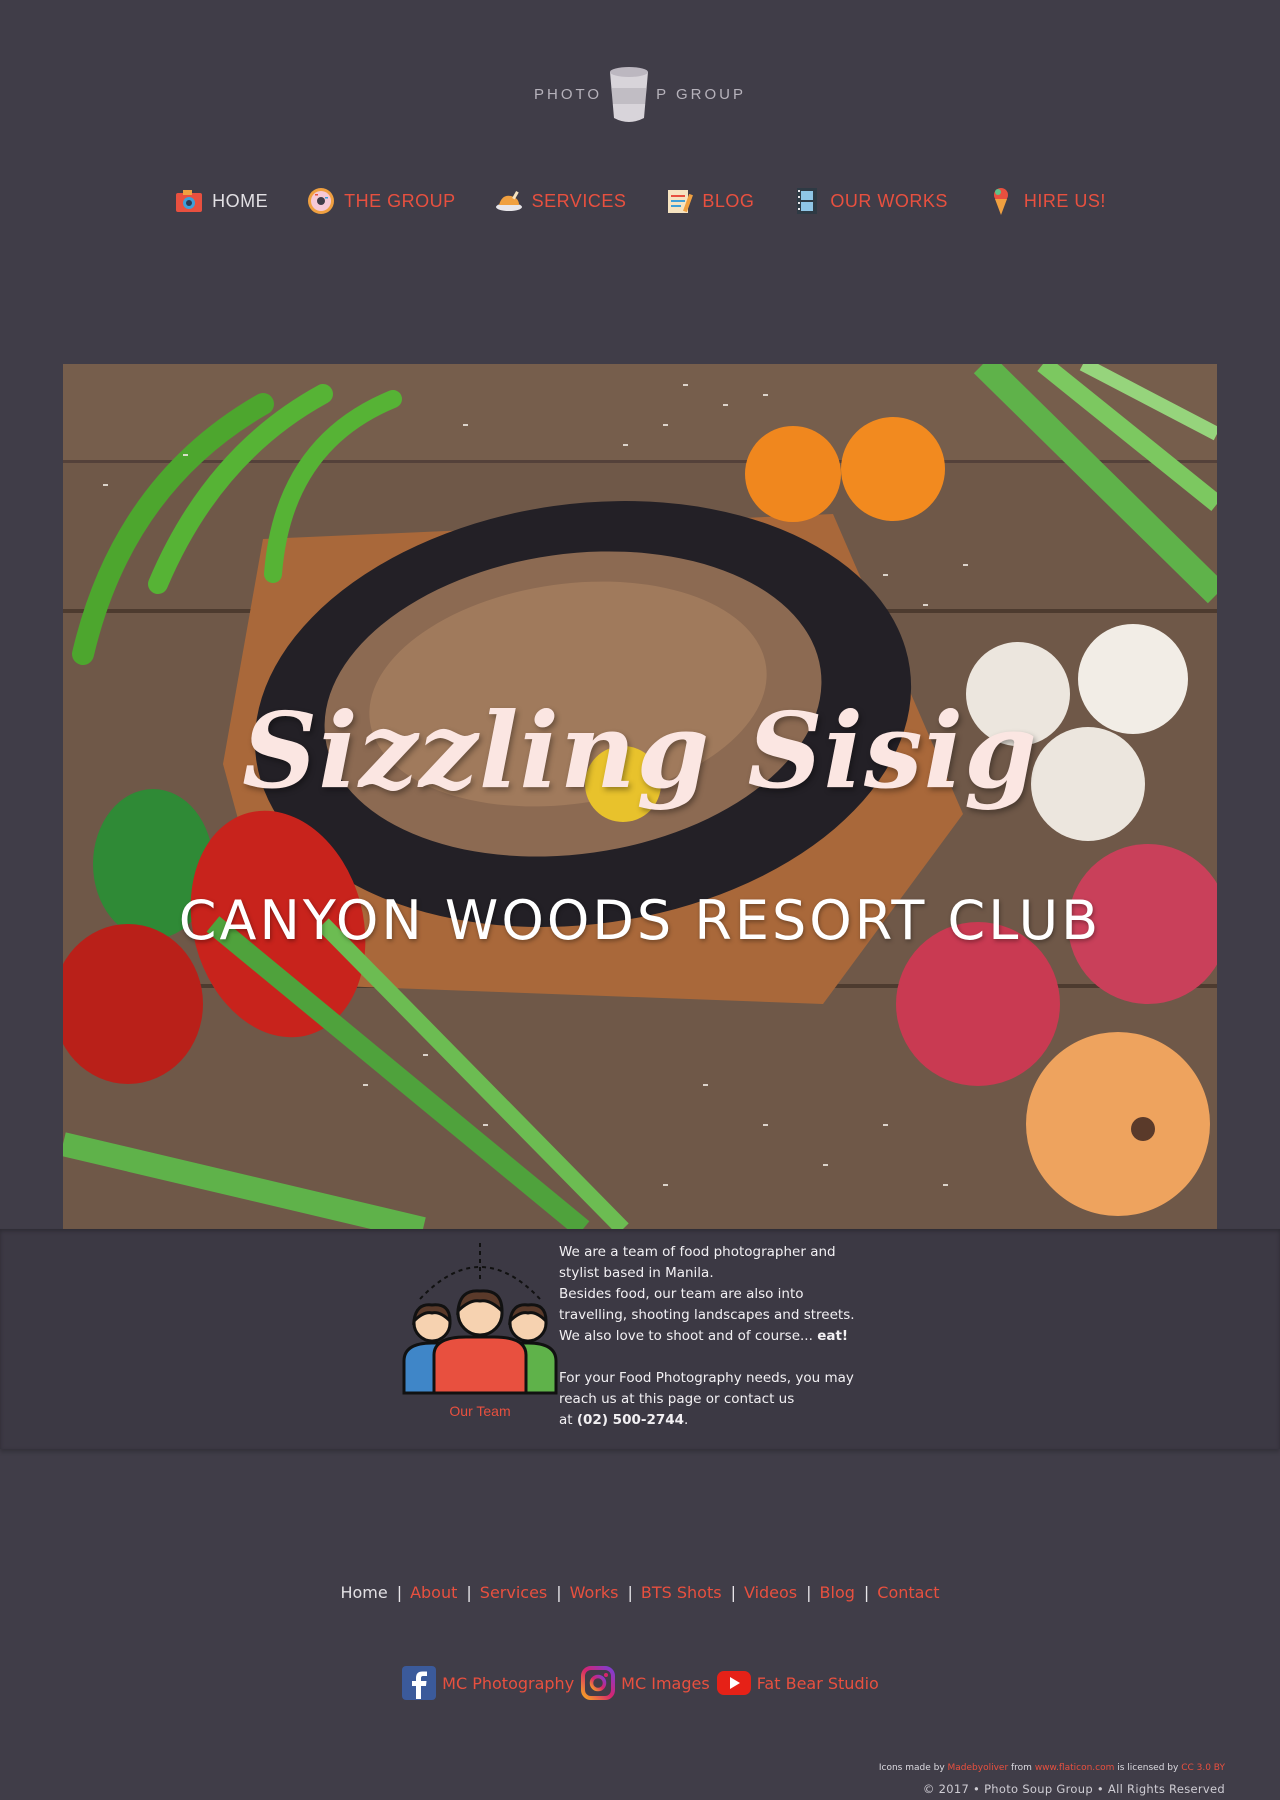 The height and width of the screenshot is (1800, 1280). What do you see at coordinates (640, 750) in the screenshot?
I see `hero-title: Sizzling Sisig` at bounding box center [640, 750].